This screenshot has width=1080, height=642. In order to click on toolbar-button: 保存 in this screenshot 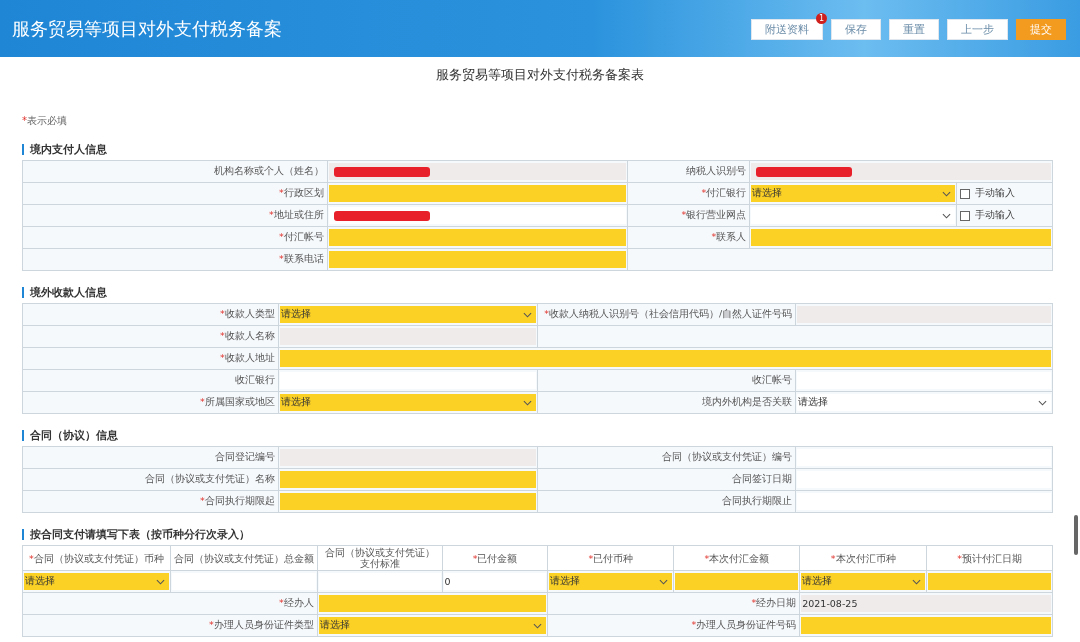, I will do `click(856, 29)`.